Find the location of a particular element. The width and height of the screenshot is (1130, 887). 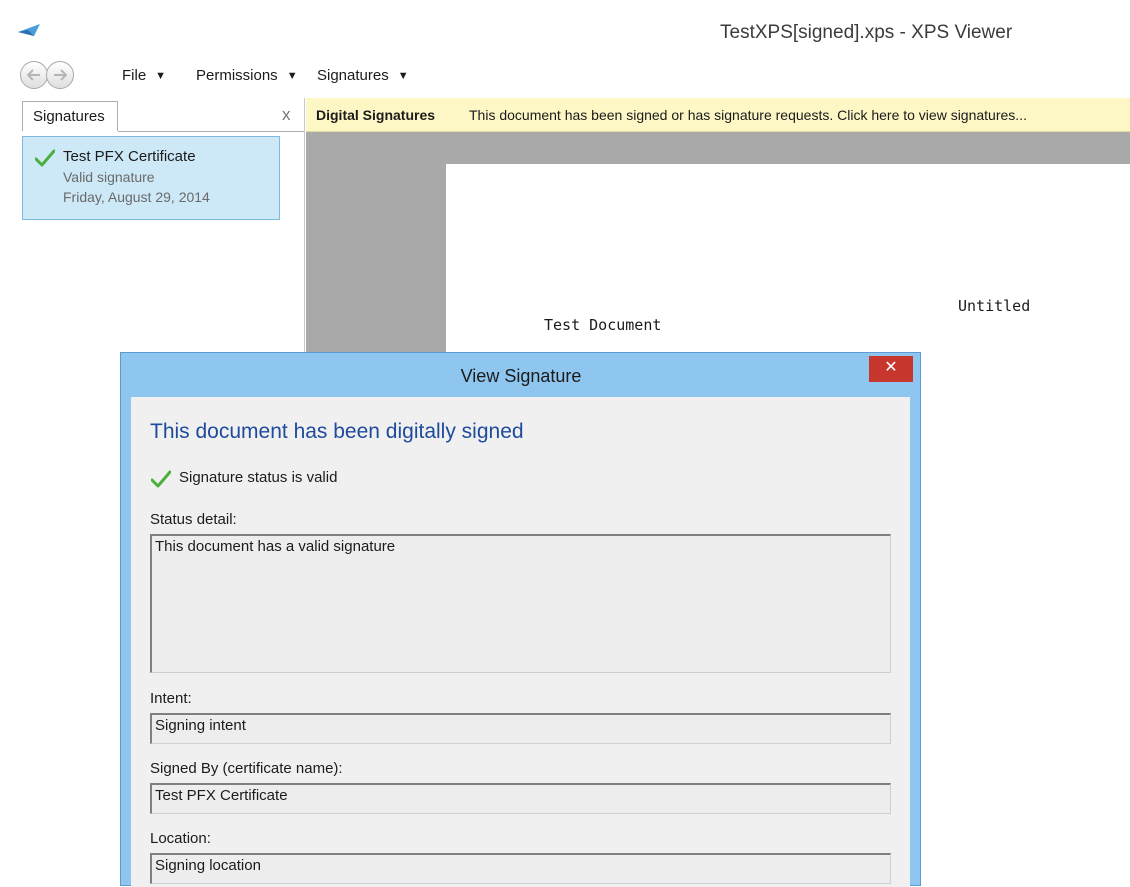

signature-name: Test PFX Certificate is located at coordinates (129, 156).